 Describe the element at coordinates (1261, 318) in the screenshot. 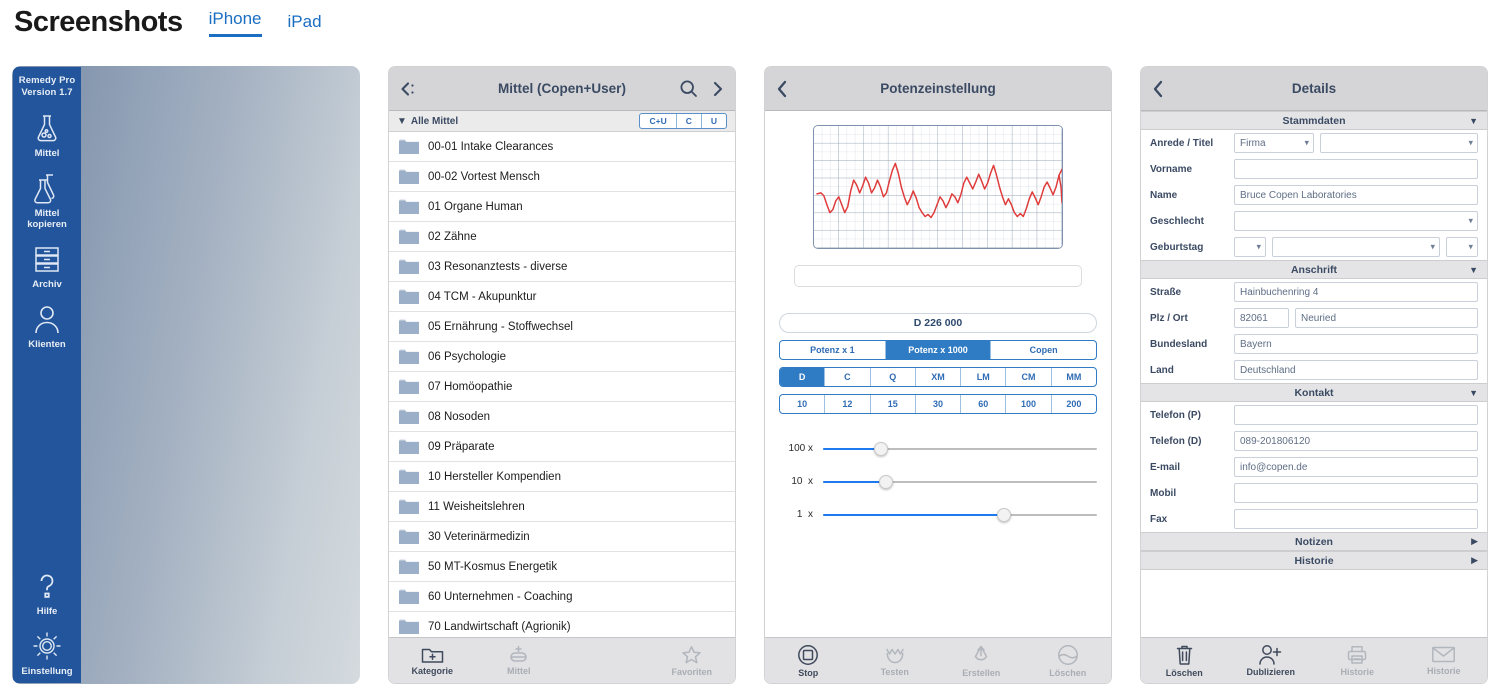

I see `field-plz-ort-0: 82061` at that location.